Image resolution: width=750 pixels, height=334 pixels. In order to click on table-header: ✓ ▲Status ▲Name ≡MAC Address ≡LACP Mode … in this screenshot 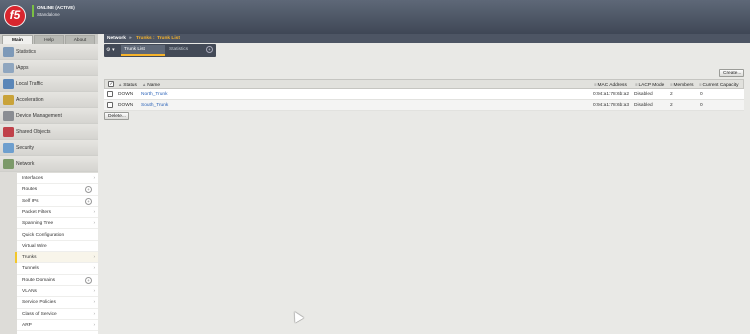, I will do `click(424, 84)`.